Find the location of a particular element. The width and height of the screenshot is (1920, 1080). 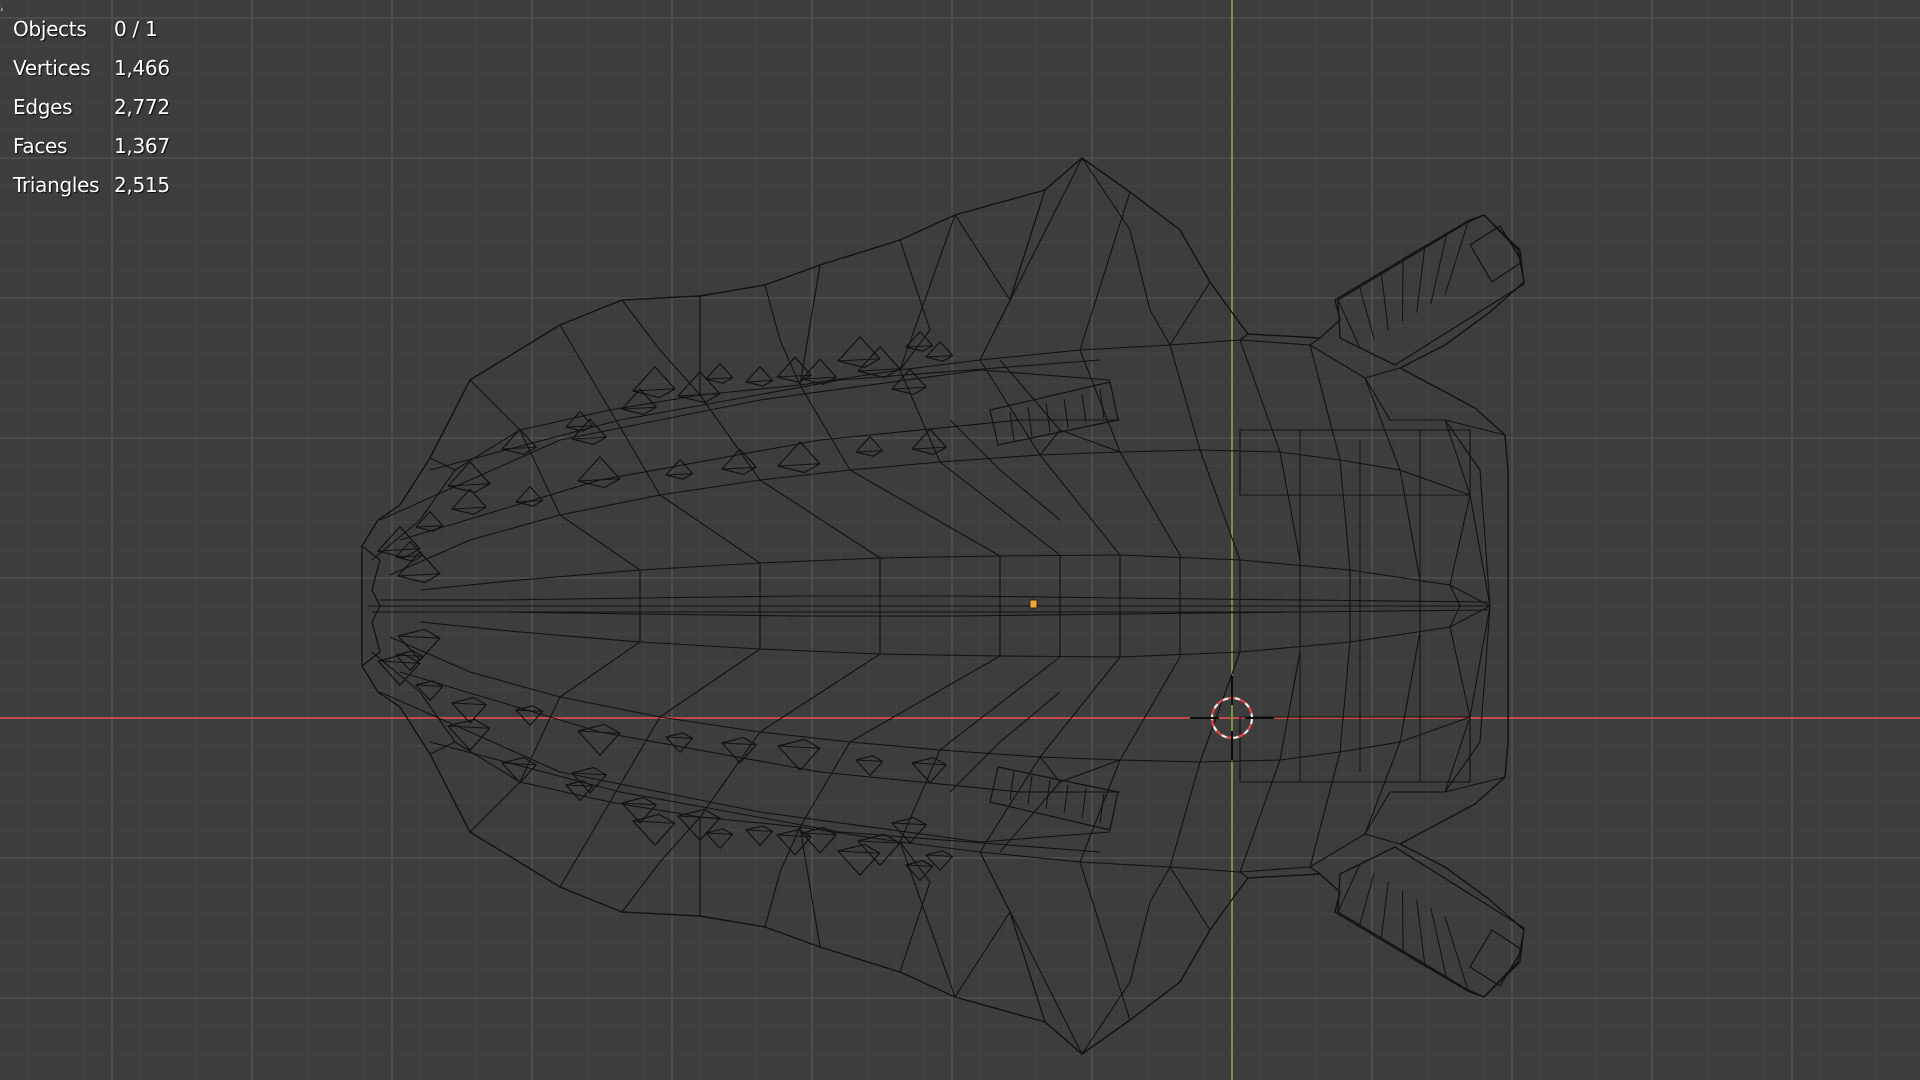

stat-row-objects: Objects 0 / 1 is located at coordinates (91, 33).